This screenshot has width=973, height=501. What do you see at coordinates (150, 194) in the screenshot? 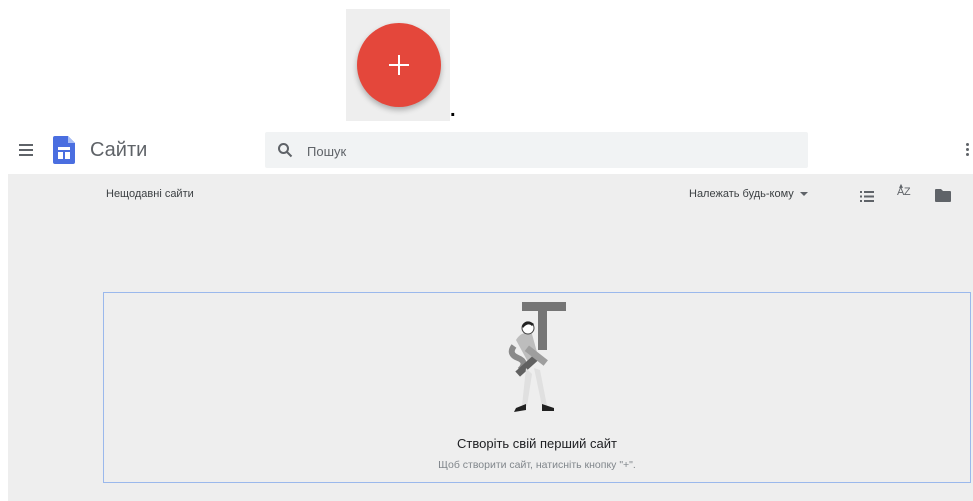
I see `recent-sites-label: Нещодавні сайти` at bounding box center [150, 194].